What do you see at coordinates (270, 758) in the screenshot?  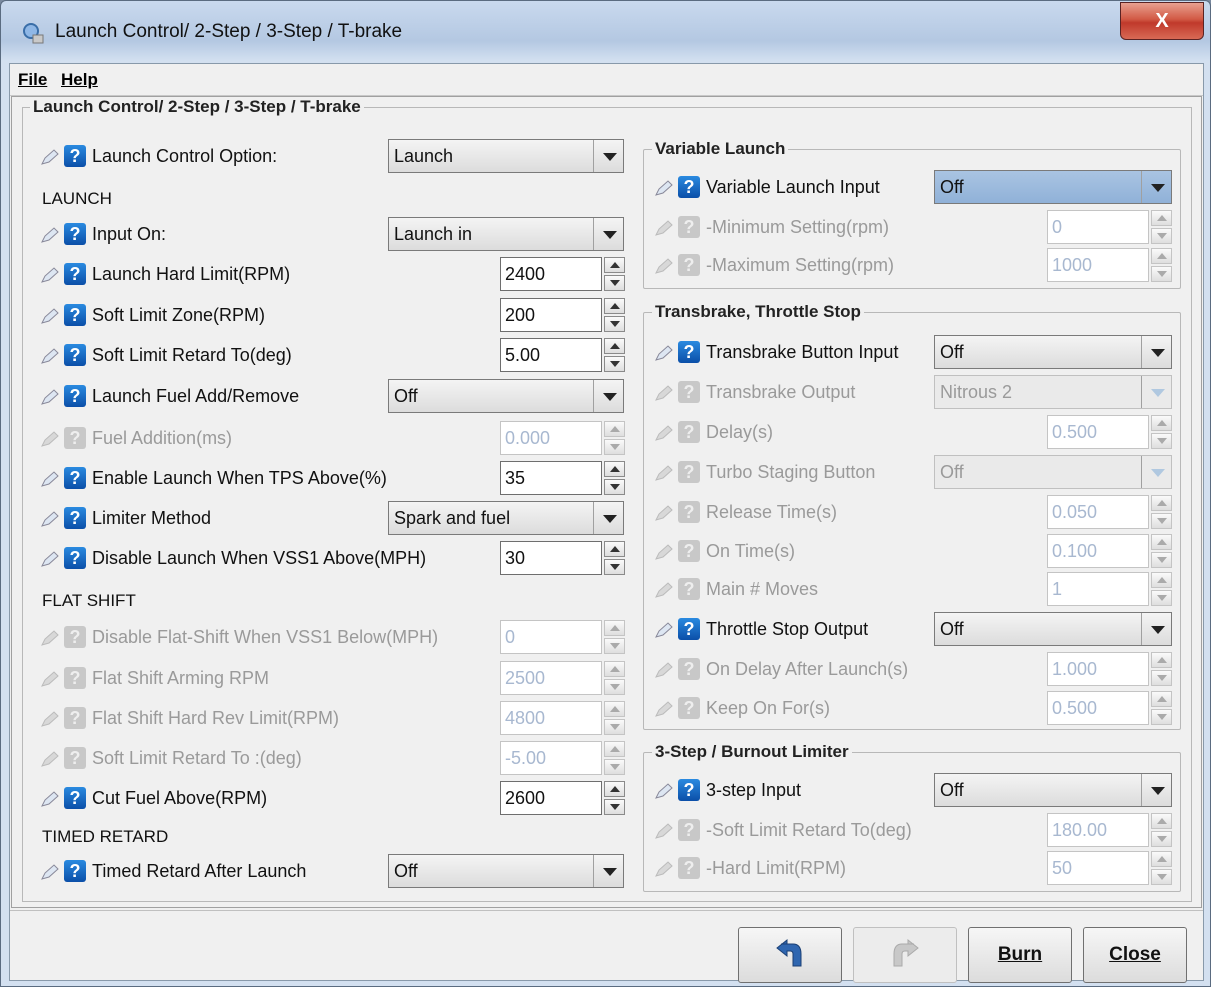 I see `row-flat-soft-retard: ? Soft Limit Retard To :(deg)` at bounding box center [270, 758].